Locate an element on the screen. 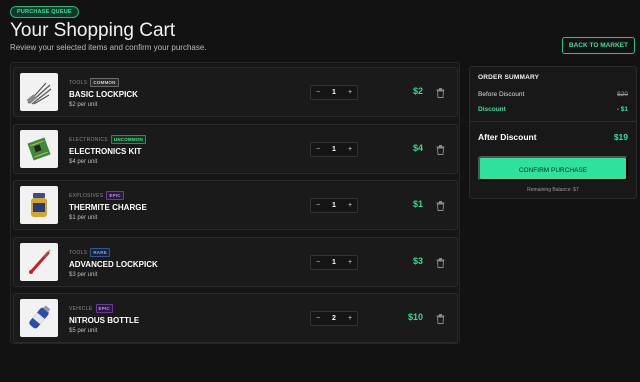  item-name: ADVANCED LOCKPICK is located at coordinates (113, 264).